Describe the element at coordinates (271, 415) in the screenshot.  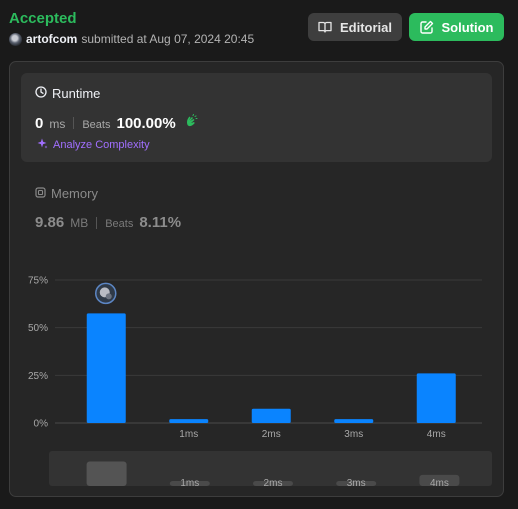
I see `bar-2ms` at that location.